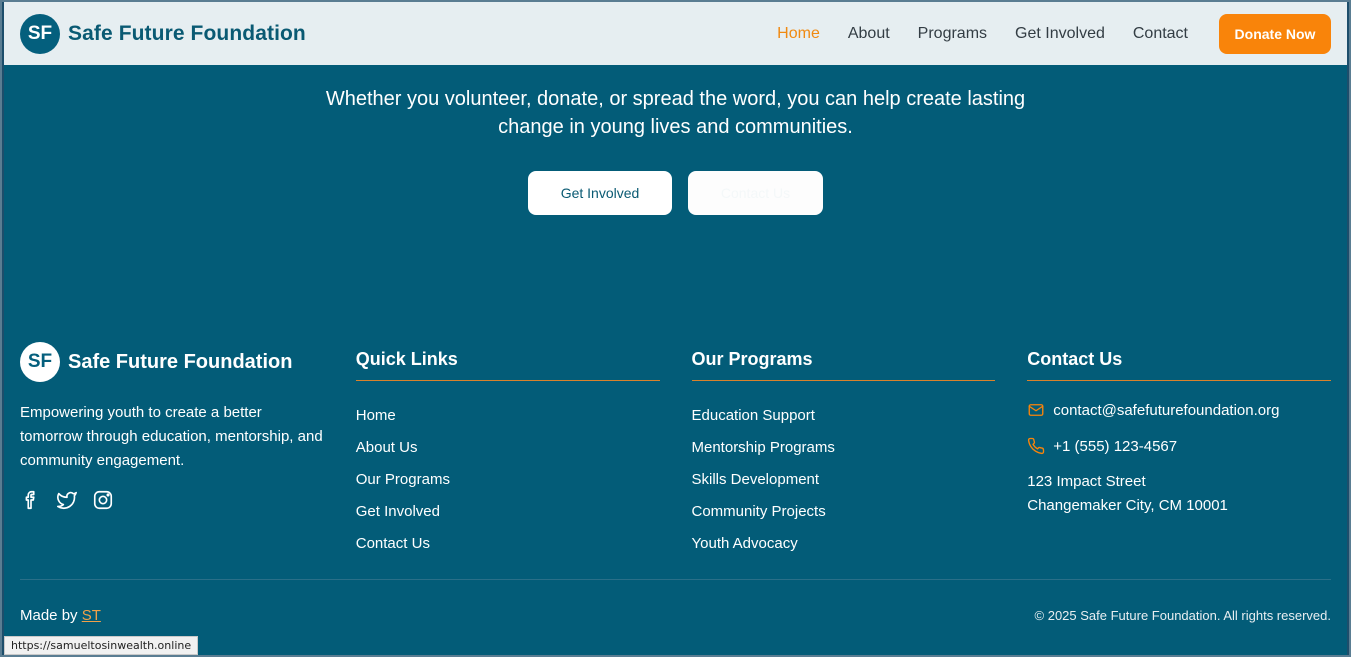  I want to click on footer-logo: SF Safe Future Foundation, so click(172, 362).